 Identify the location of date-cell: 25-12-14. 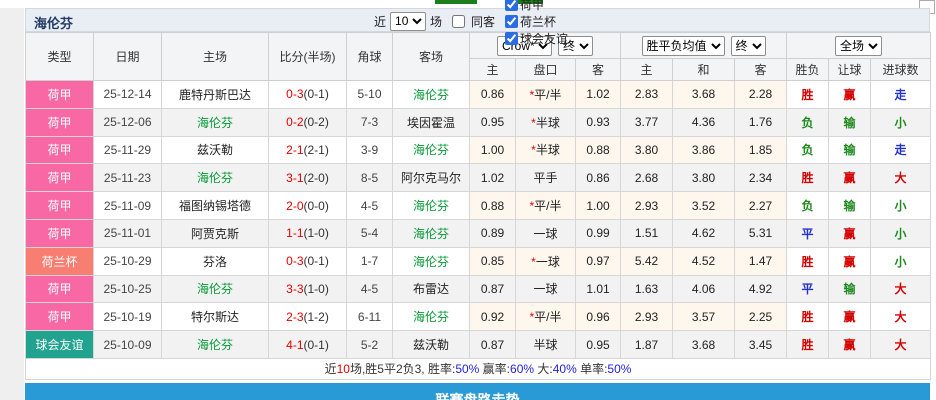
(127, 94).